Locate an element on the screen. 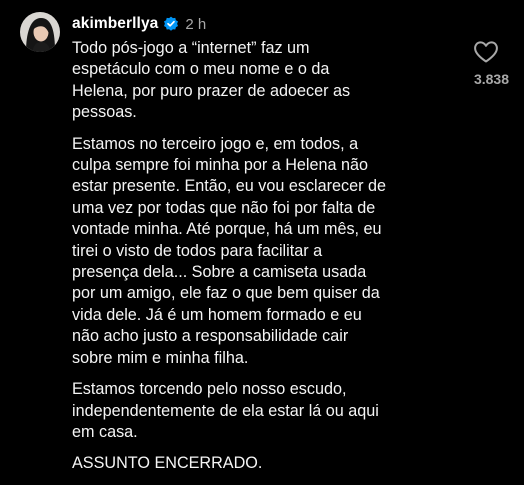  avatar-image is located at coordinates (40, 32).